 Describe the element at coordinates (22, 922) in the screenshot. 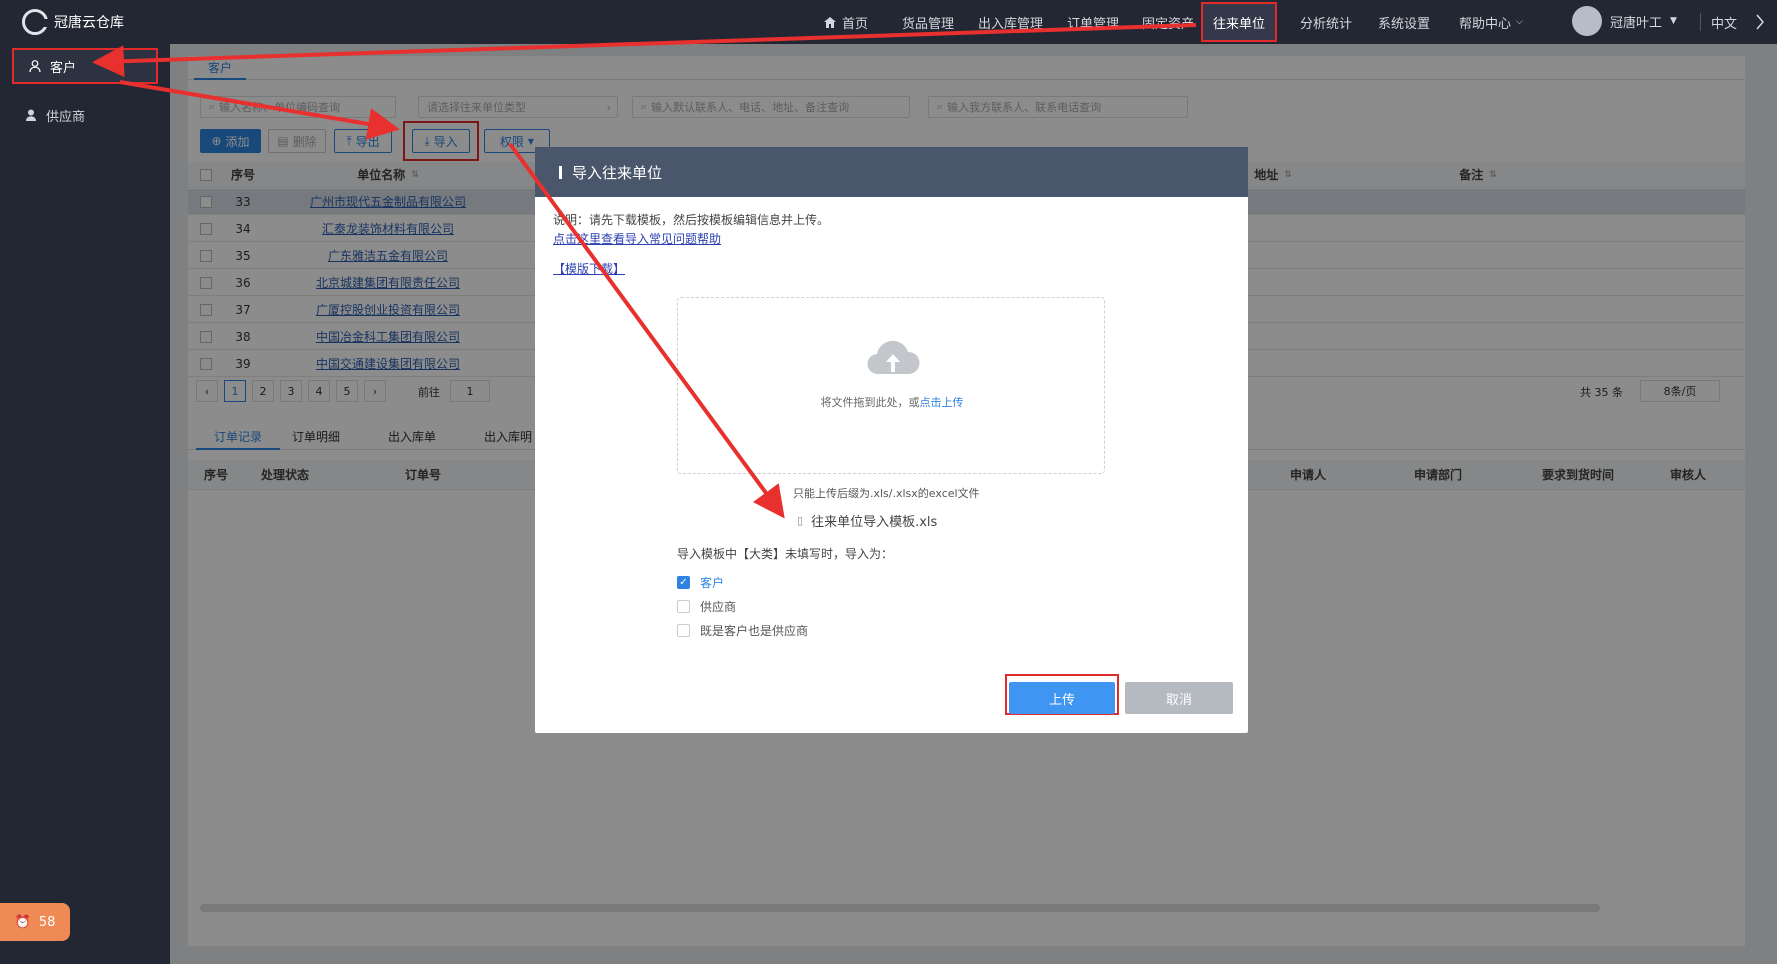

I see `alarm-icon: ⏰` at that location.